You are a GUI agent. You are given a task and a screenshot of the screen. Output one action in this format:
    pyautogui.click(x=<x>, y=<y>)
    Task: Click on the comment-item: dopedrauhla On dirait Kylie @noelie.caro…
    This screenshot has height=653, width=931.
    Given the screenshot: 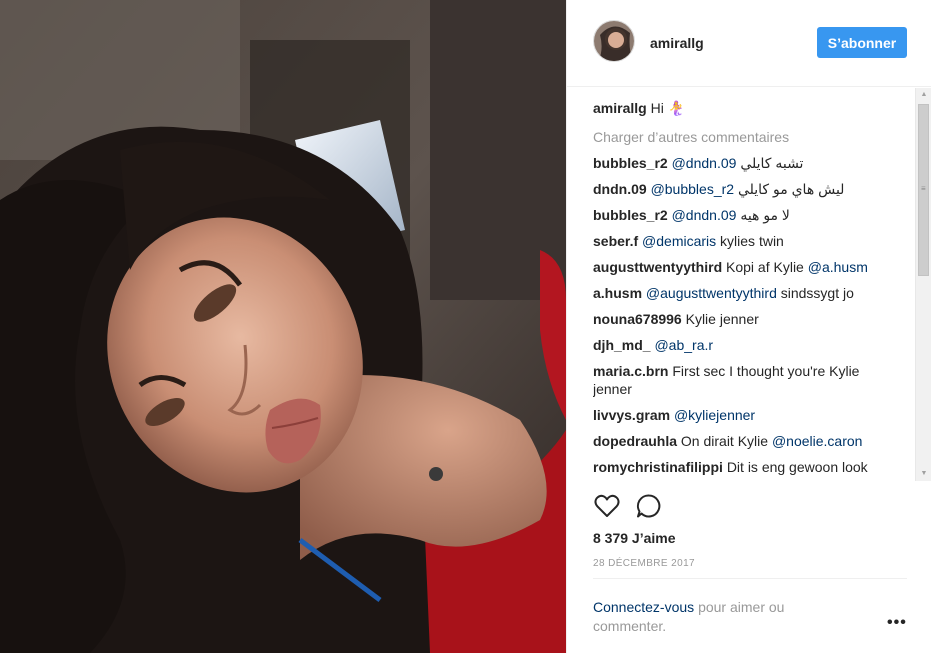 What is the action you would take?
    pyautogui.click(x=743, y=441)
    